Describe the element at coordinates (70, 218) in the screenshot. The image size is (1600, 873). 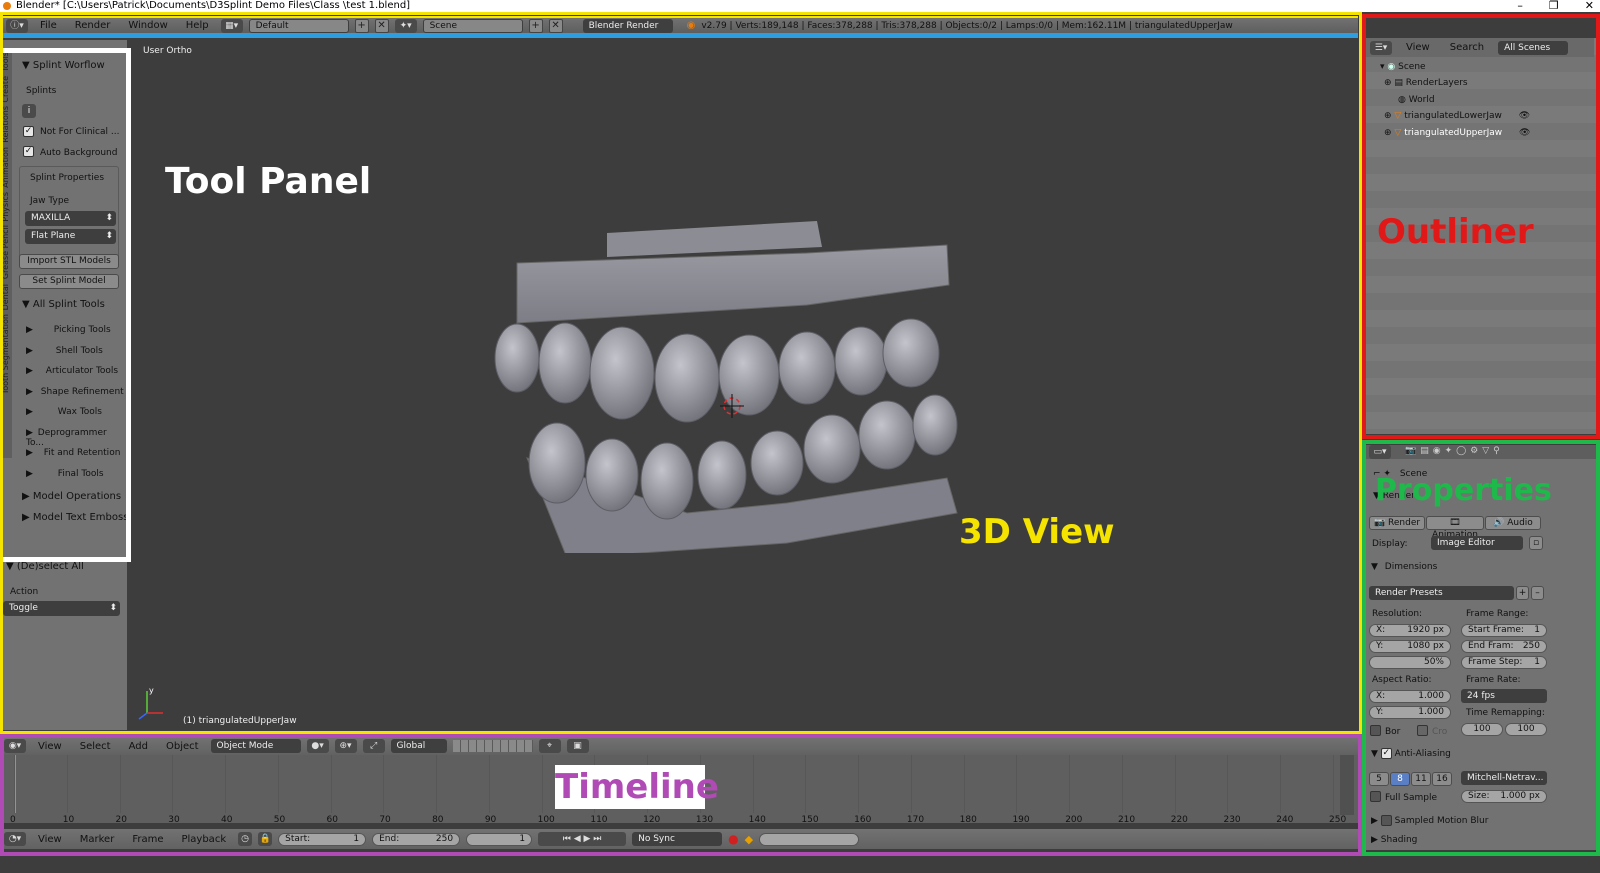
I see `jaw-type-select: MAXILLA ⬍` at that location.